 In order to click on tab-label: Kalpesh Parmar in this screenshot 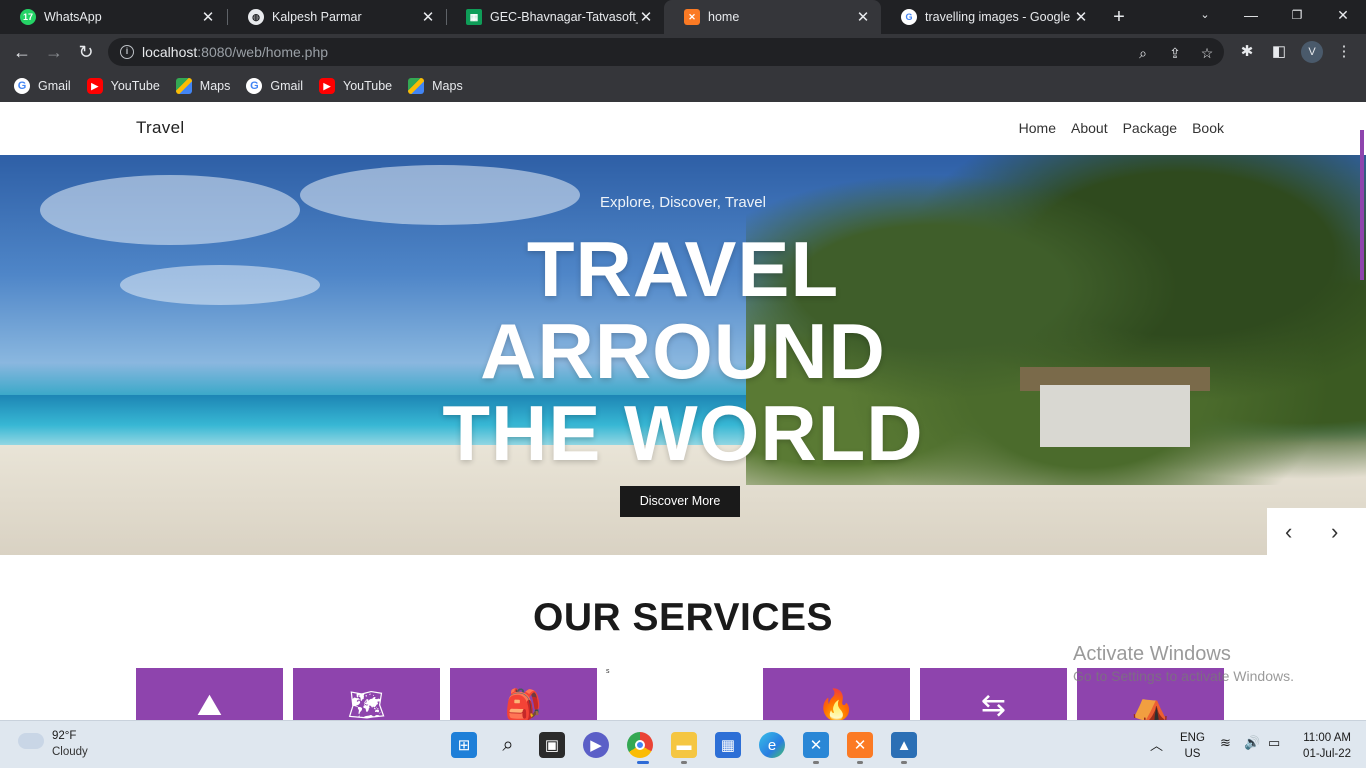, I will do `click(317, 17)`.